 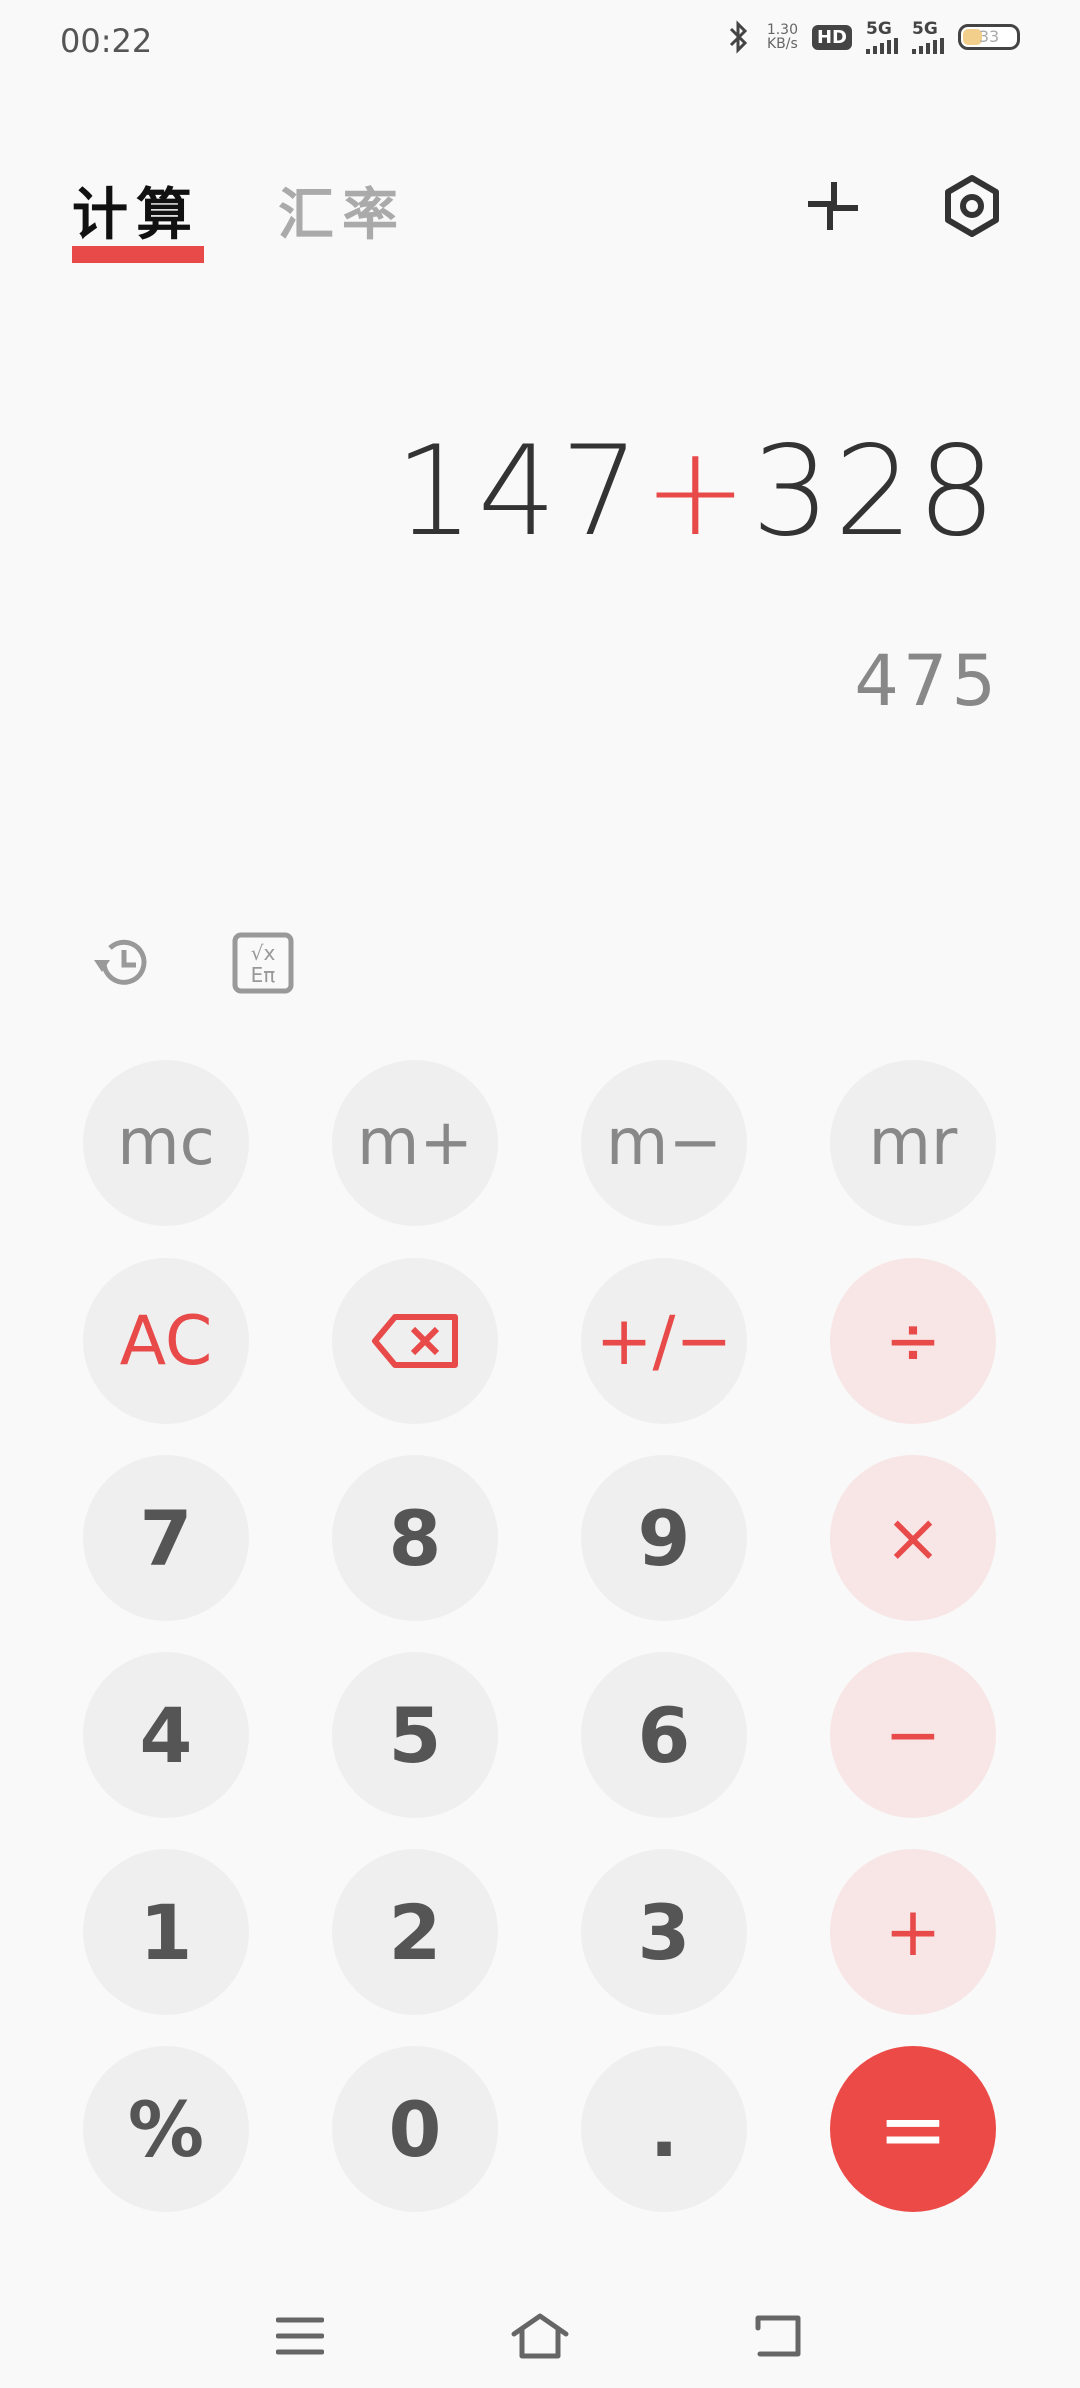 What do you see at coordinates (927, 681) in the screenshot?
I see `result-preview: 475` at bounding box center [927, 681].